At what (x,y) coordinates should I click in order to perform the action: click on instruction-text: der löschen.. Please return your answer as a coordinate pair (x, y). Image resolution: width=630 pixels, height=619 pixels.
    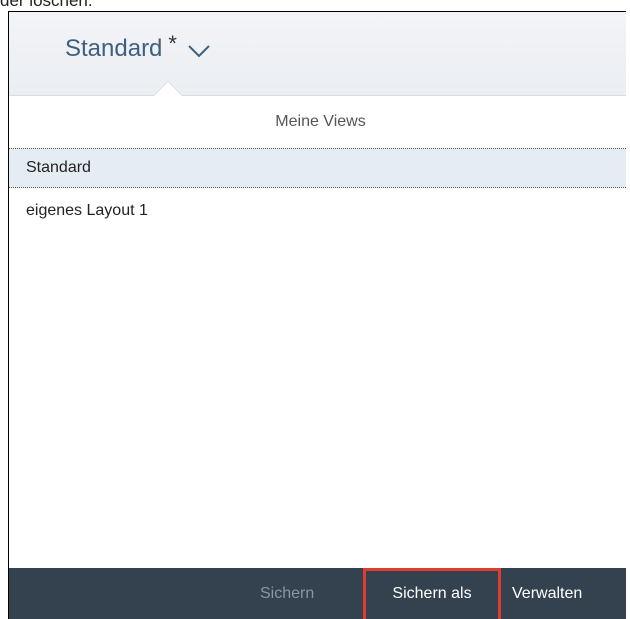
    Looking at the image, I should click on (46, 5).